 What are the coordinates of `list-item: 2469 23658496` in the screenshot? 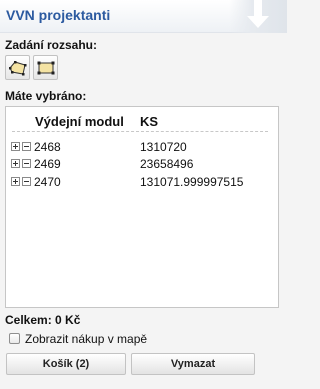 It's located at (142, 165).